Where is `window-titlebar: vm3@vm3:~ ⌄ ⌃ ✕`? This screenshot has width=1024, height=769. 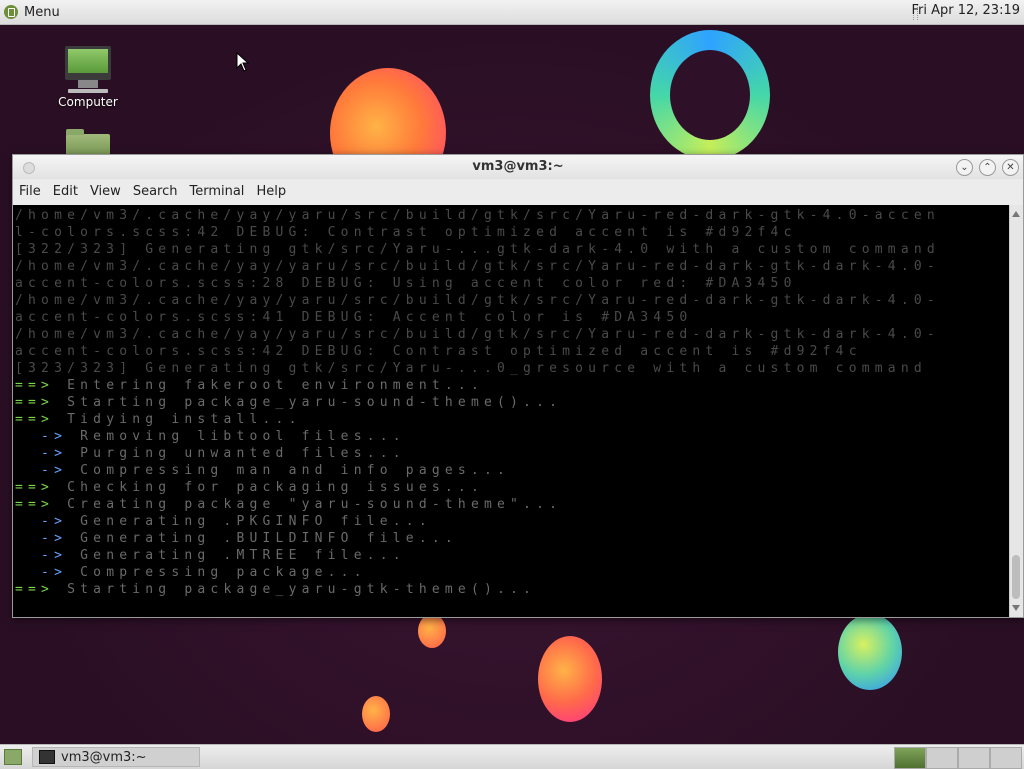
window-titlebar: vm3@vm3:~ ⌄ ⌃ ✕ is located at coordinates (518, 167).